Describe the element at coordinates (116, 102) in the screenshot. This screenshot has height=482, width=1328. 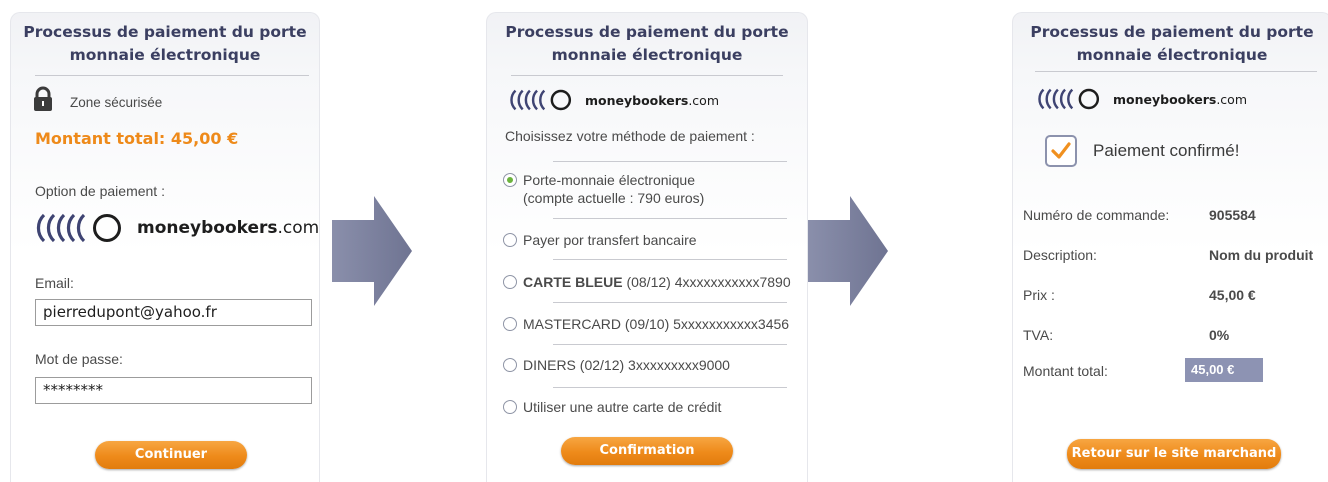
I see `secure-zone-label: Zone sécurisée` at that location.